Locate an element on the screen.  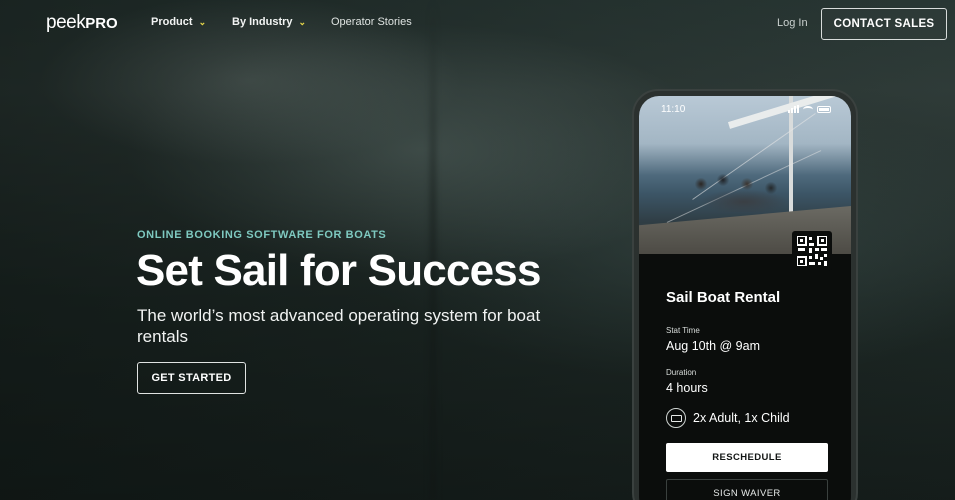
logo-text-peek: peek is located at coordinates (66, 22).